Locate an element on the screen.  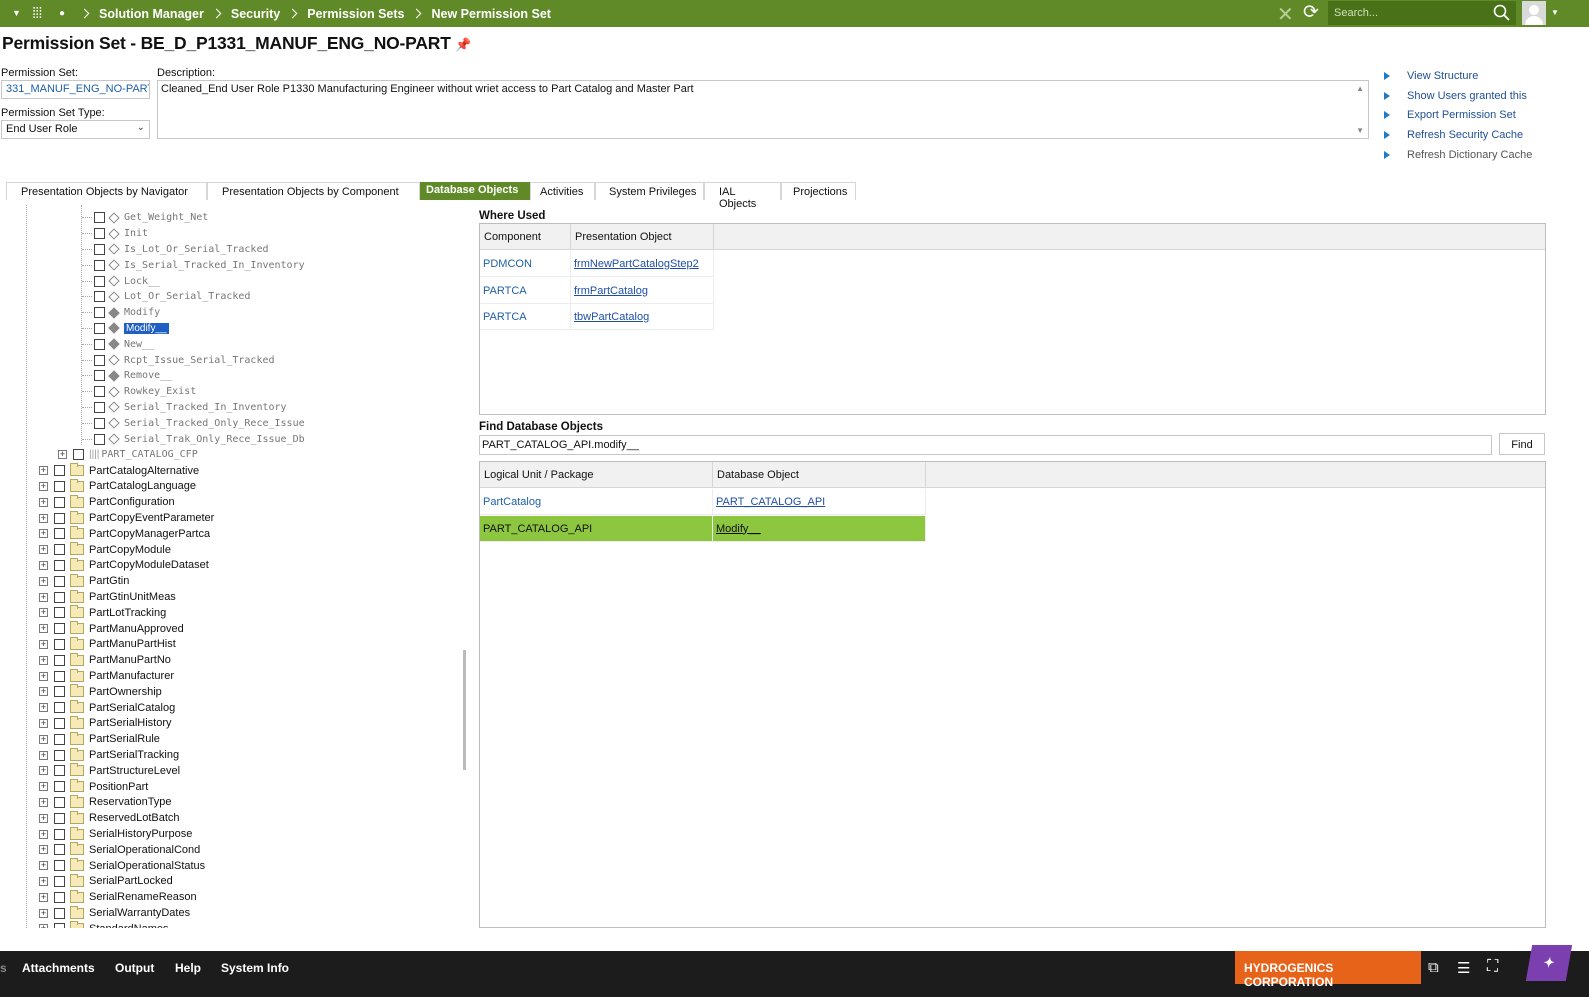
system-info-button: System Info is located at coordinates (255, 968).